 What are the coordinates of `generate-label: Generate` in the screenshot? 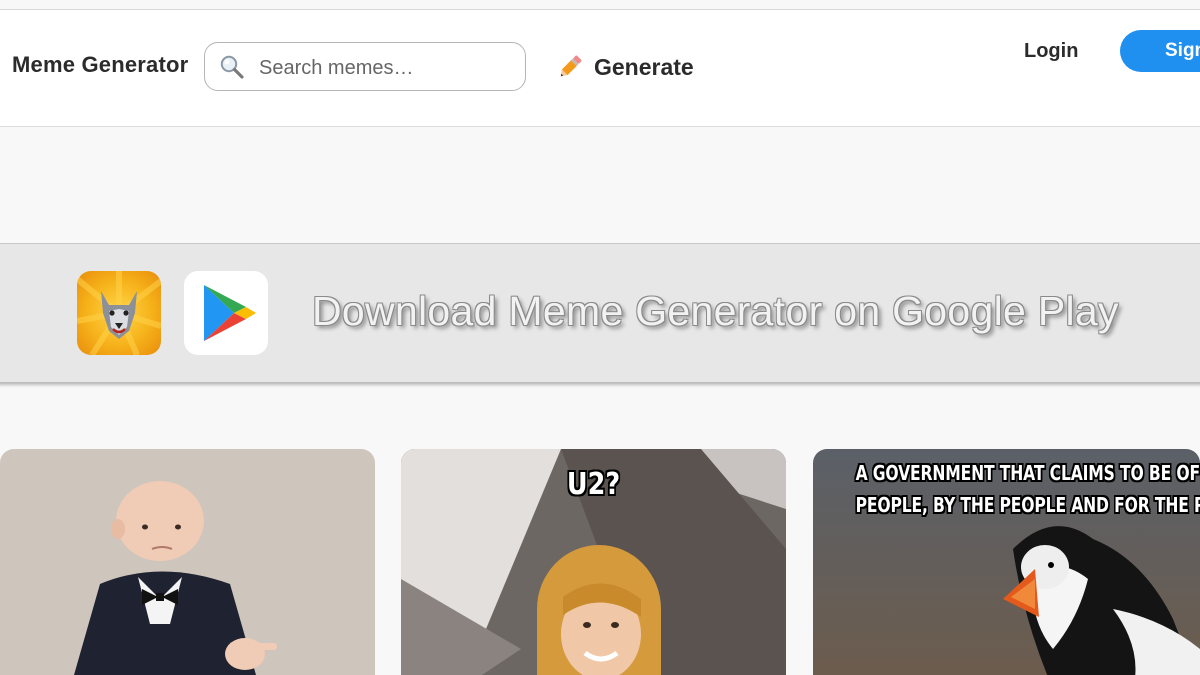 It's located at (644, 66).